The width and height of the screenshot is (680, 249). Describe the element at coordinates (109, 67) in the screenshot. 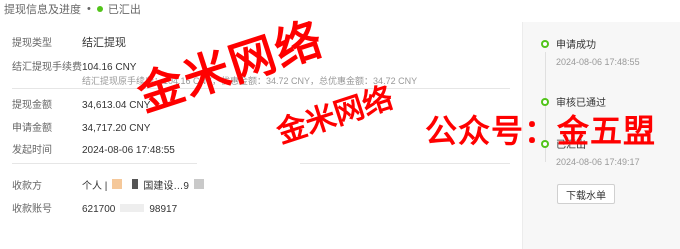

I see `fee-value: 104.16 CNY` at that location.